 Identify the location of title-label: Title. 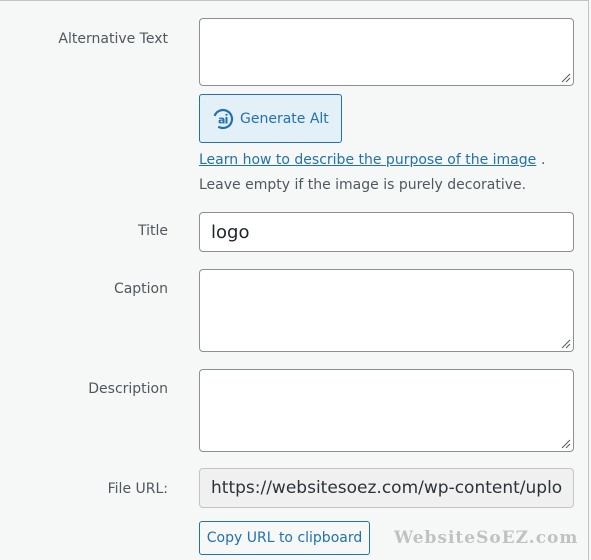
(152, 231).